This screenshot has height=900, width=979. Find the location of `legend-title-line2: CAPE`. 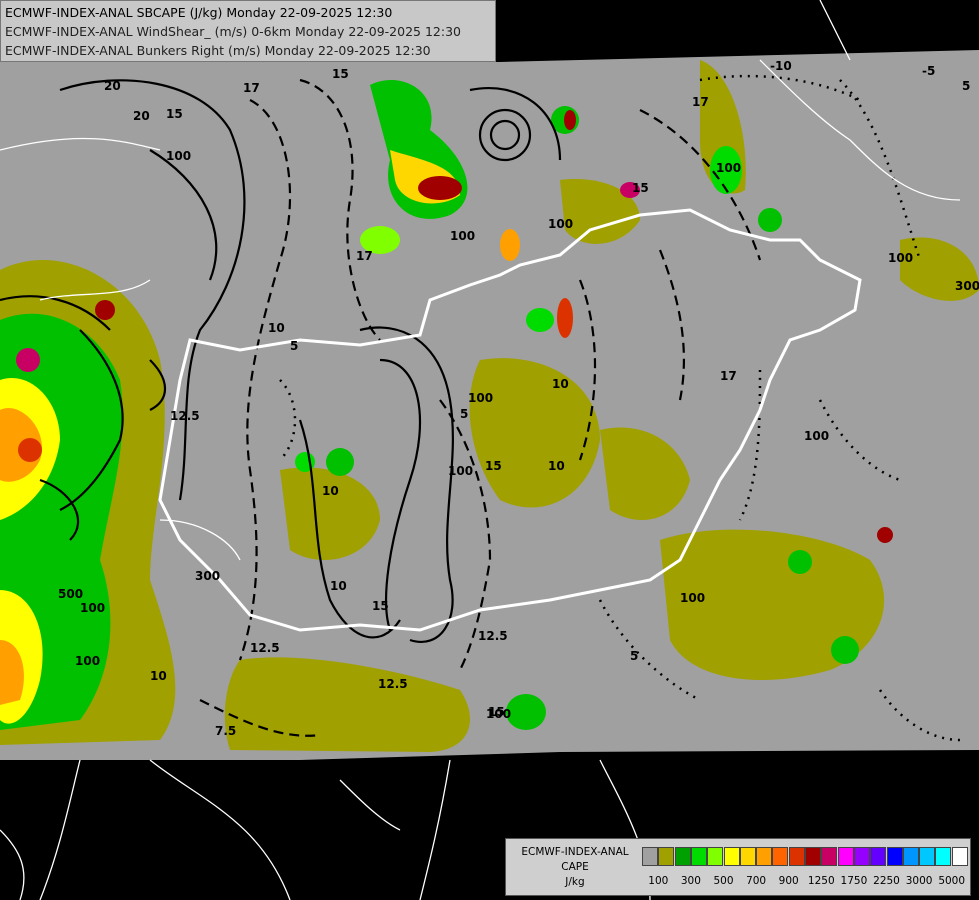

legend-title-line2: CAPE is located at coordinates (575, 867).